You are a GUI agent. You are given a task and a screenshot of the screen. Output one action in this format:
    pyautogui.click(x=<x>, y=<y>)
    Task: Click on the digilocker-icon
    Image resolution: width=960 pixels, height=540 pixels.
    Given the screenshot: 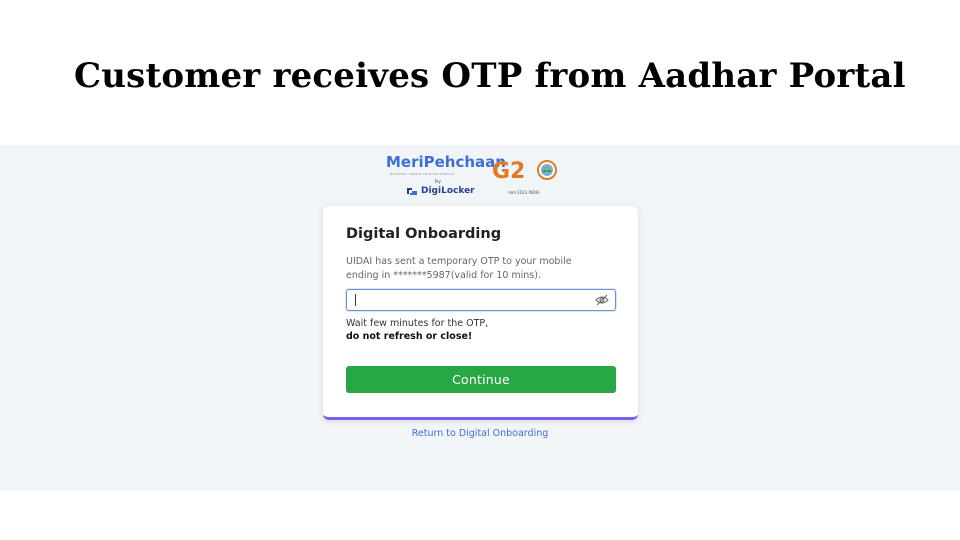 What is the action you would take?
    pyautogui.click(x=412, y=191)
    